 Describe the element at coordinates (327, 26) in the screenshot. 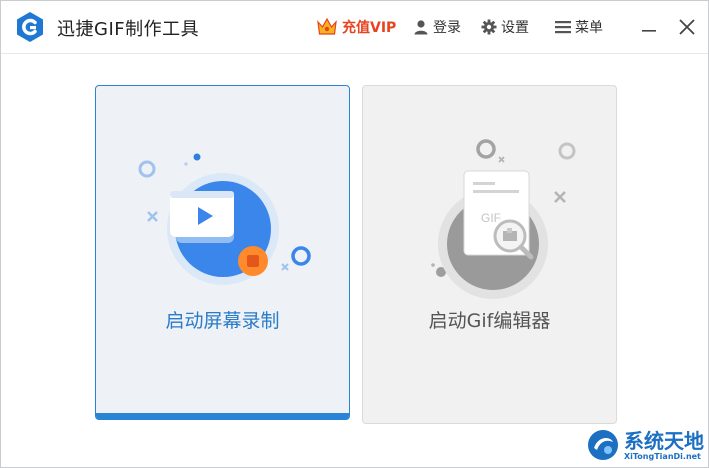

I see `vip-crown-icon` at that location.